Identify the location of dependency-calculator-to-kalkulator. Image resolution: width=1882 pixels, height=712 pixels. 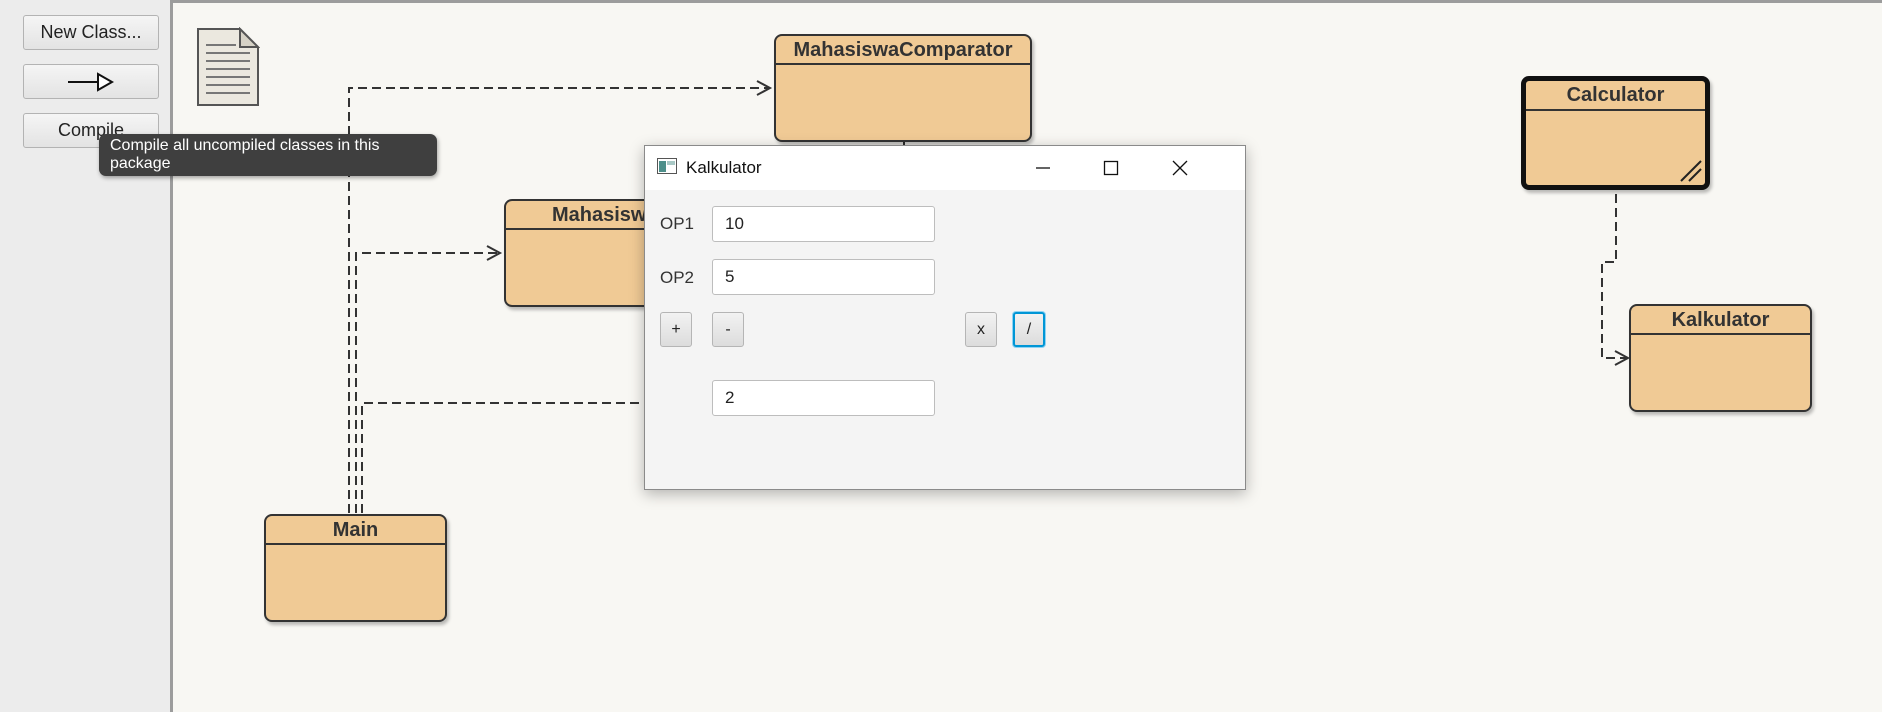
(1614, 276).